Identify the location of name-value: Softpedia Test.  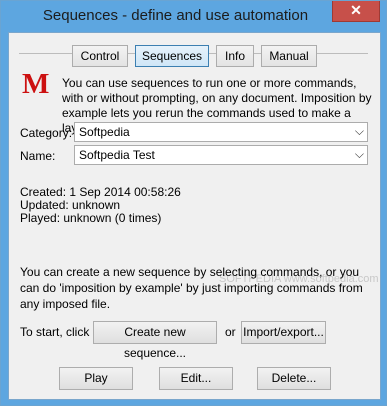
(117, 155).